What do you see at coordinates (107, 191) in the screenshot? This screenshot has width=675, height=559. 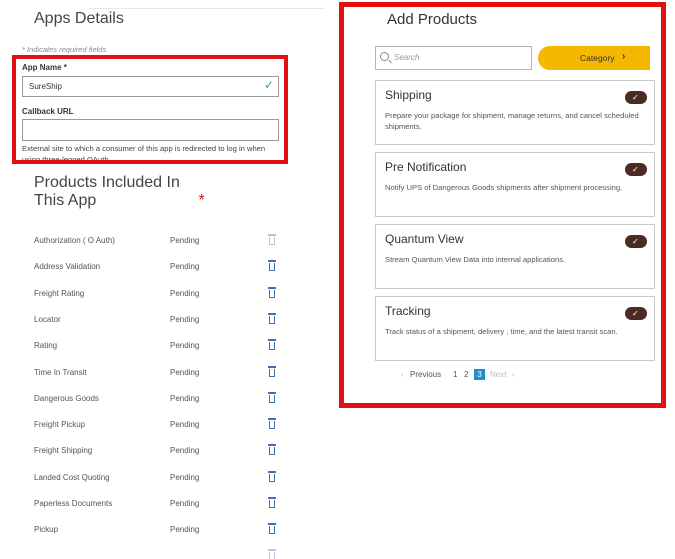 I see `products-included-title: Products Included In This App` at bounding box center [107, 191].